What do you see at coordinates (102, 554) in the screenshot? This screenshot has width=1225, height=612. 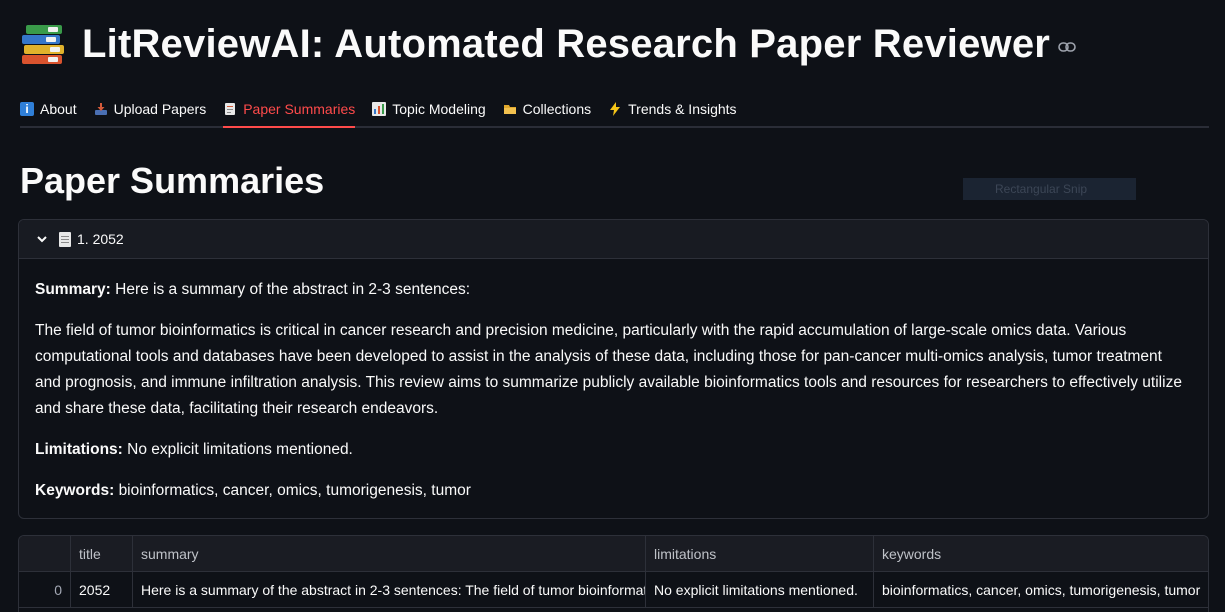 I see `column-header-title: title` at bounding box center [102, 554].